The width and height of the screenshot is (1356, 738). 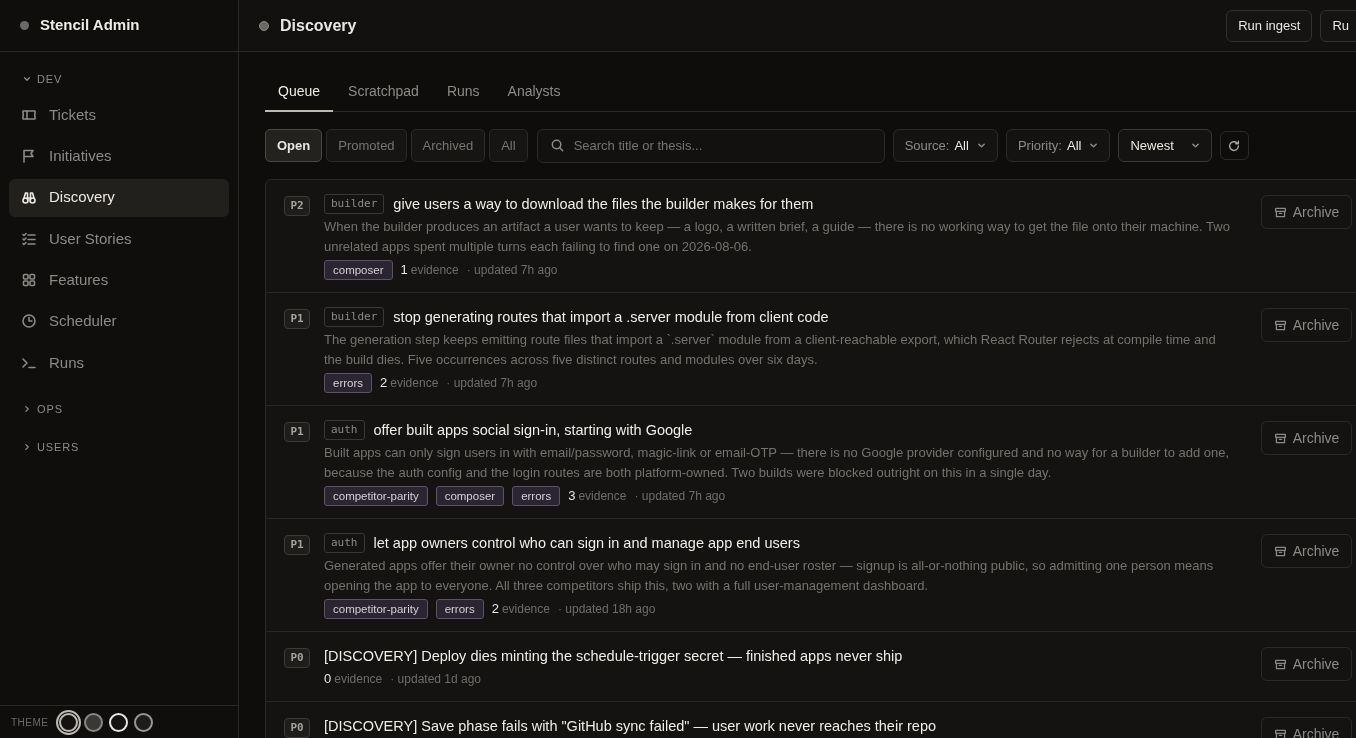 What do you see at coordinates (945, 145) in the screenshot?
I see `source-dropdown: Source: All` at bounding box center [945, 145].